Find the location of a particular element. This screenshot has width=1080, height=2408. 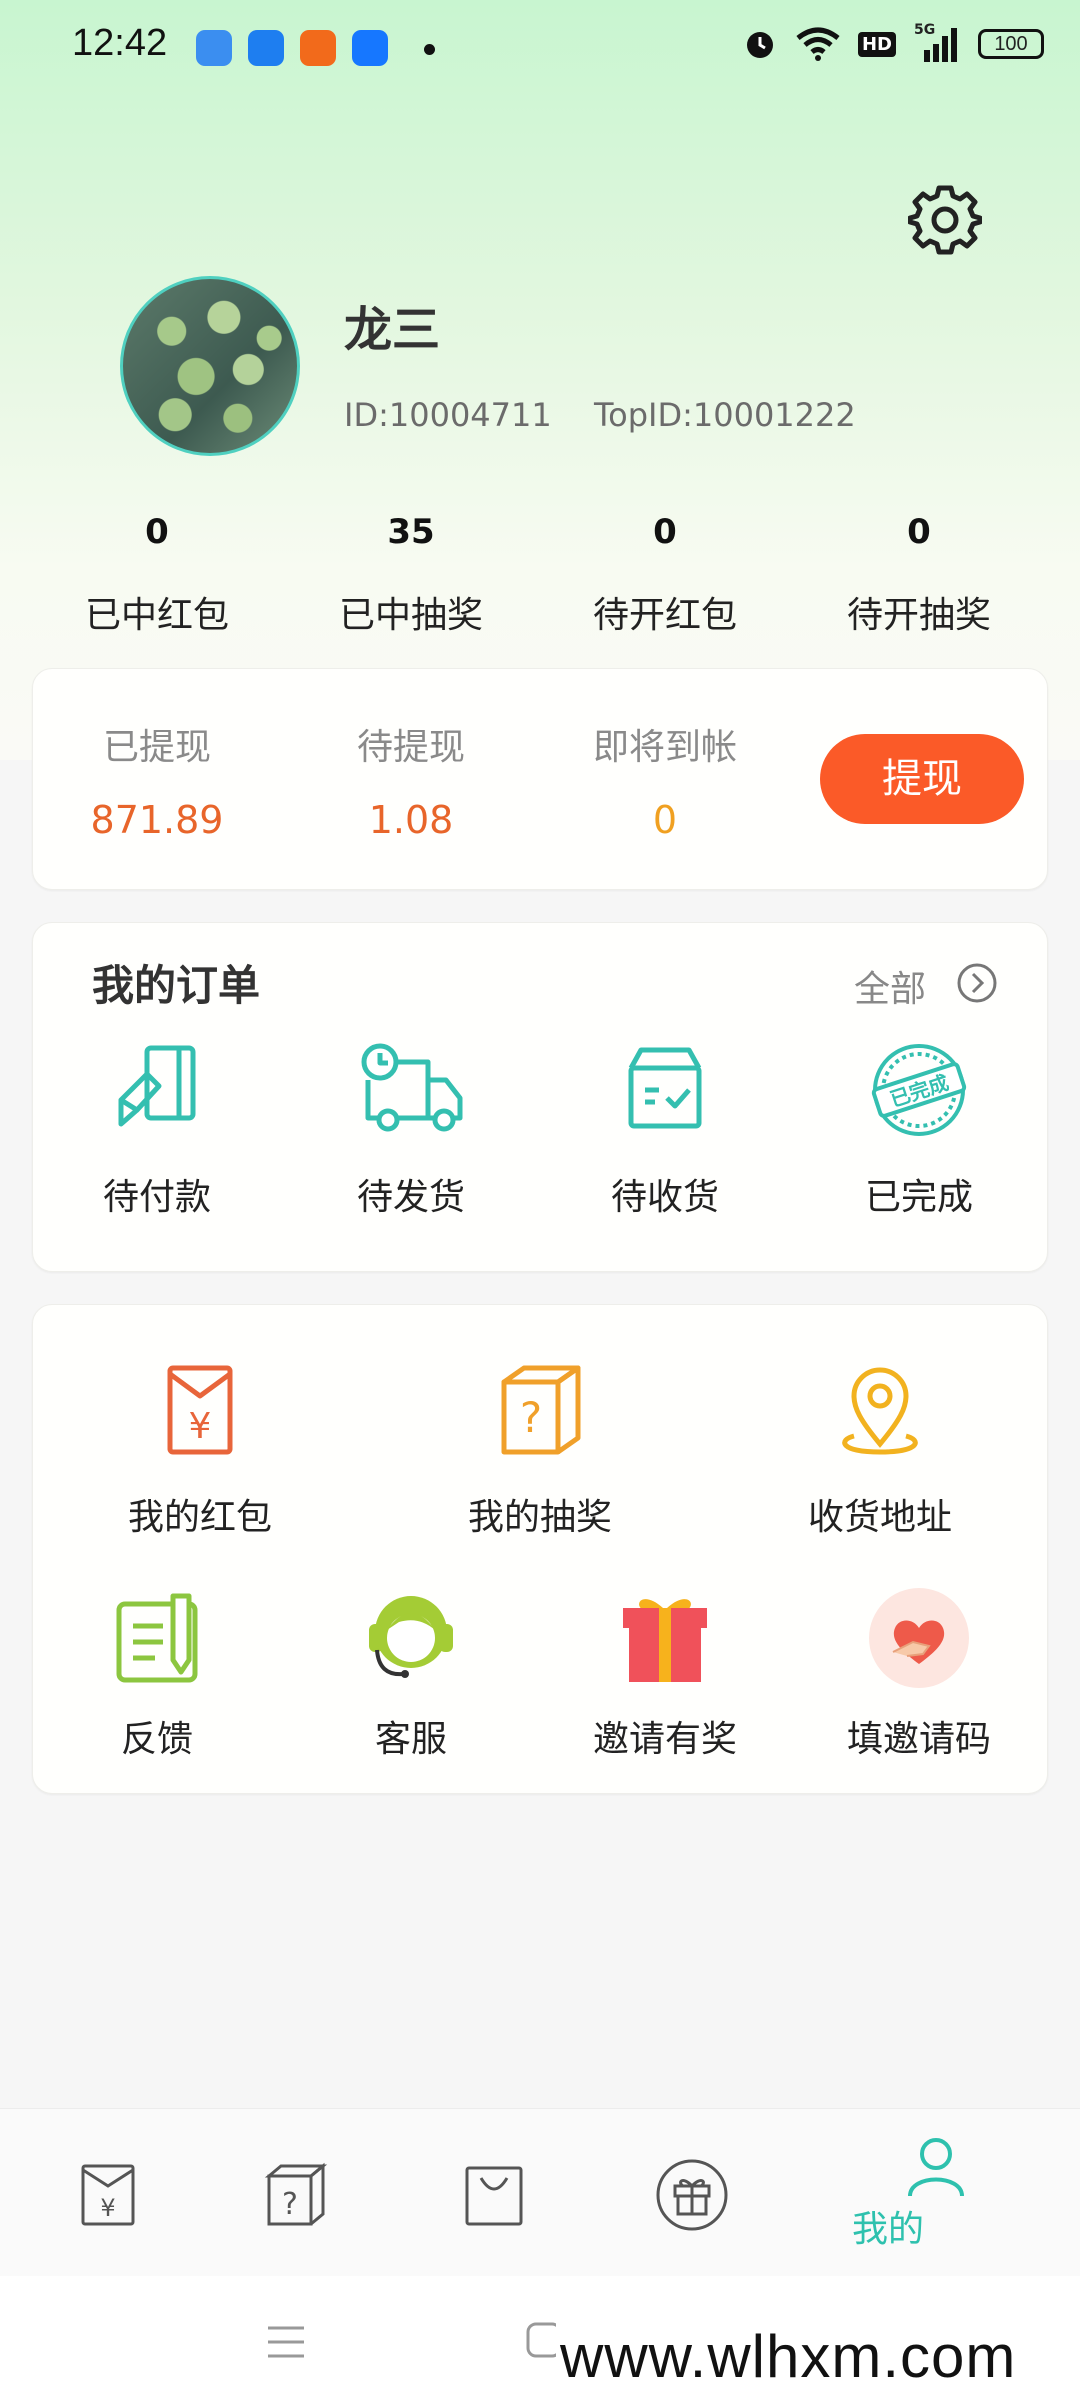

order-label: 待发货 is located at coordinates (410, 1197).